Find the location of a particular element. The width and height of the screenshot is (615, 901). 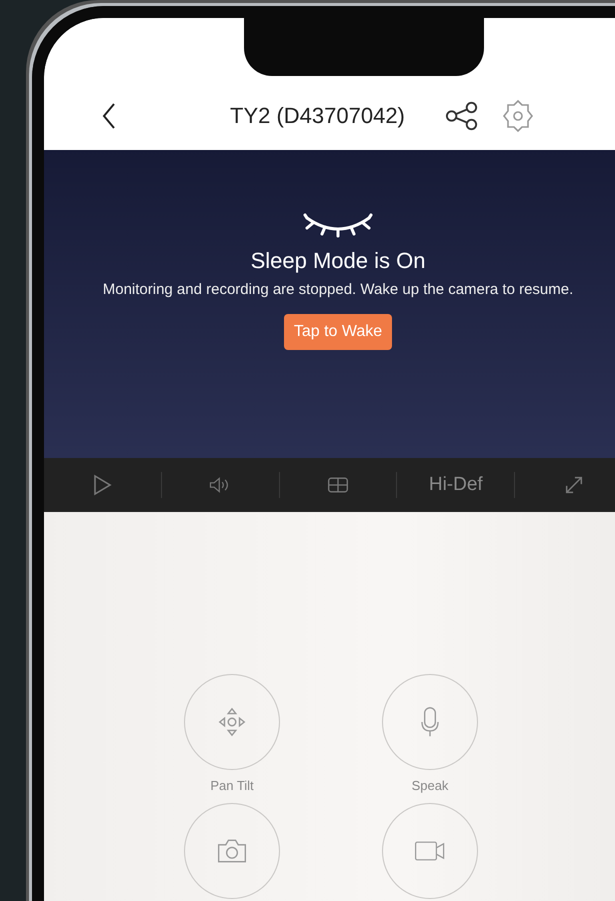

wake-button: Tap to Wake is located at coordinates (338, 332).